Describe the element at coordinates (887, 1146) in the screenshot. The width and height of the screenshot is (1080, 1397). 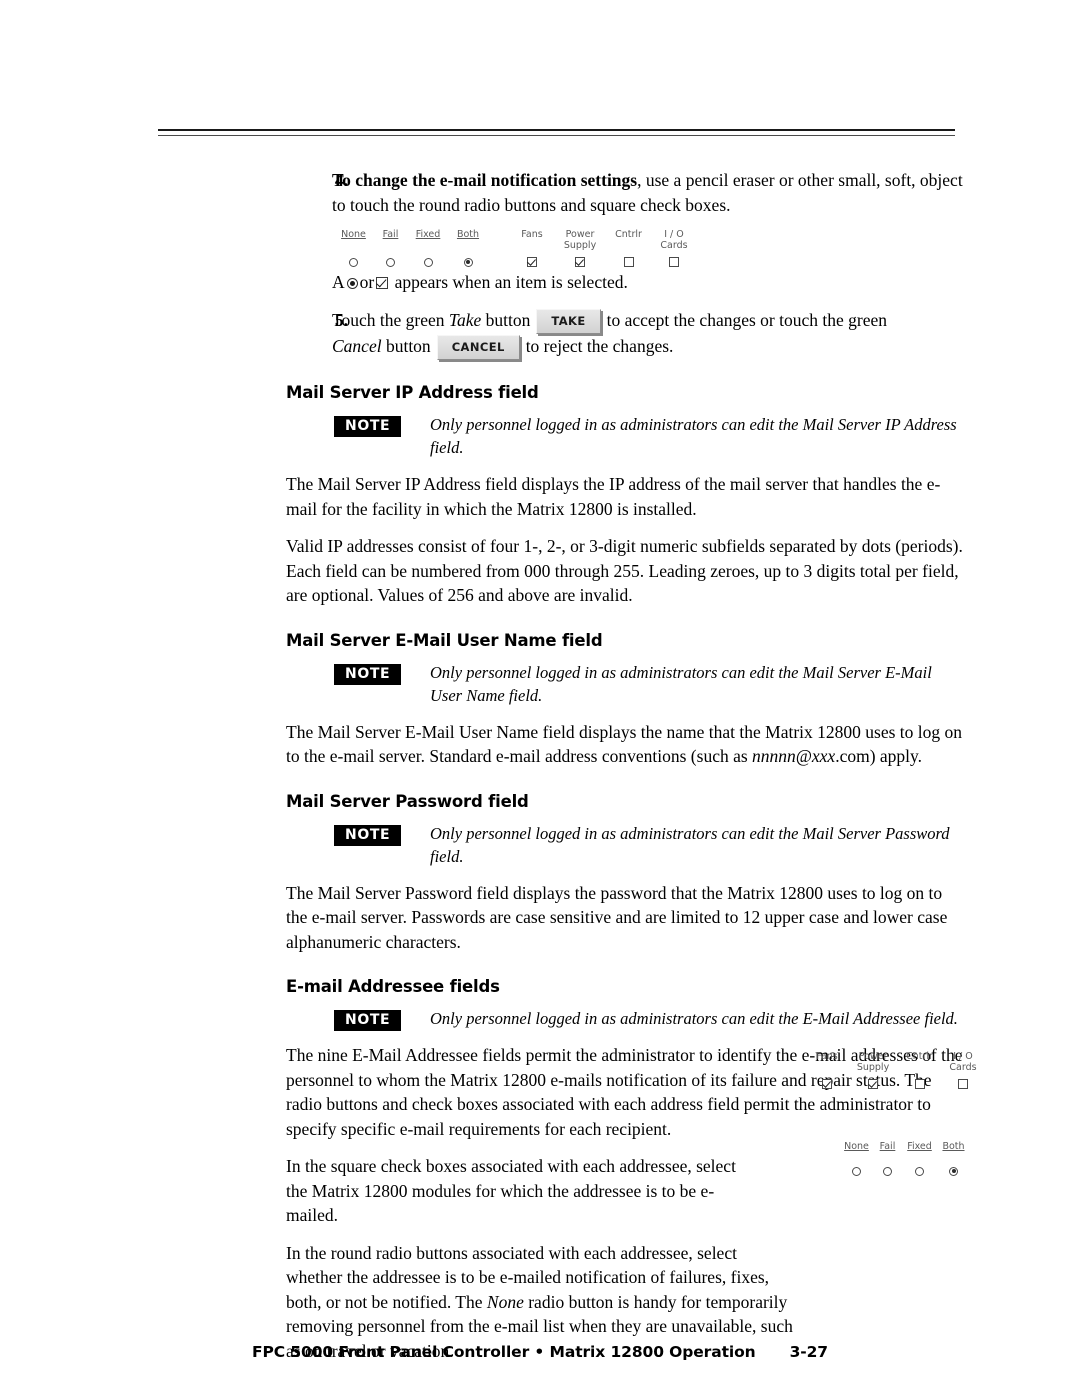
I see `side-radio-label-fail: Fail` at that location.